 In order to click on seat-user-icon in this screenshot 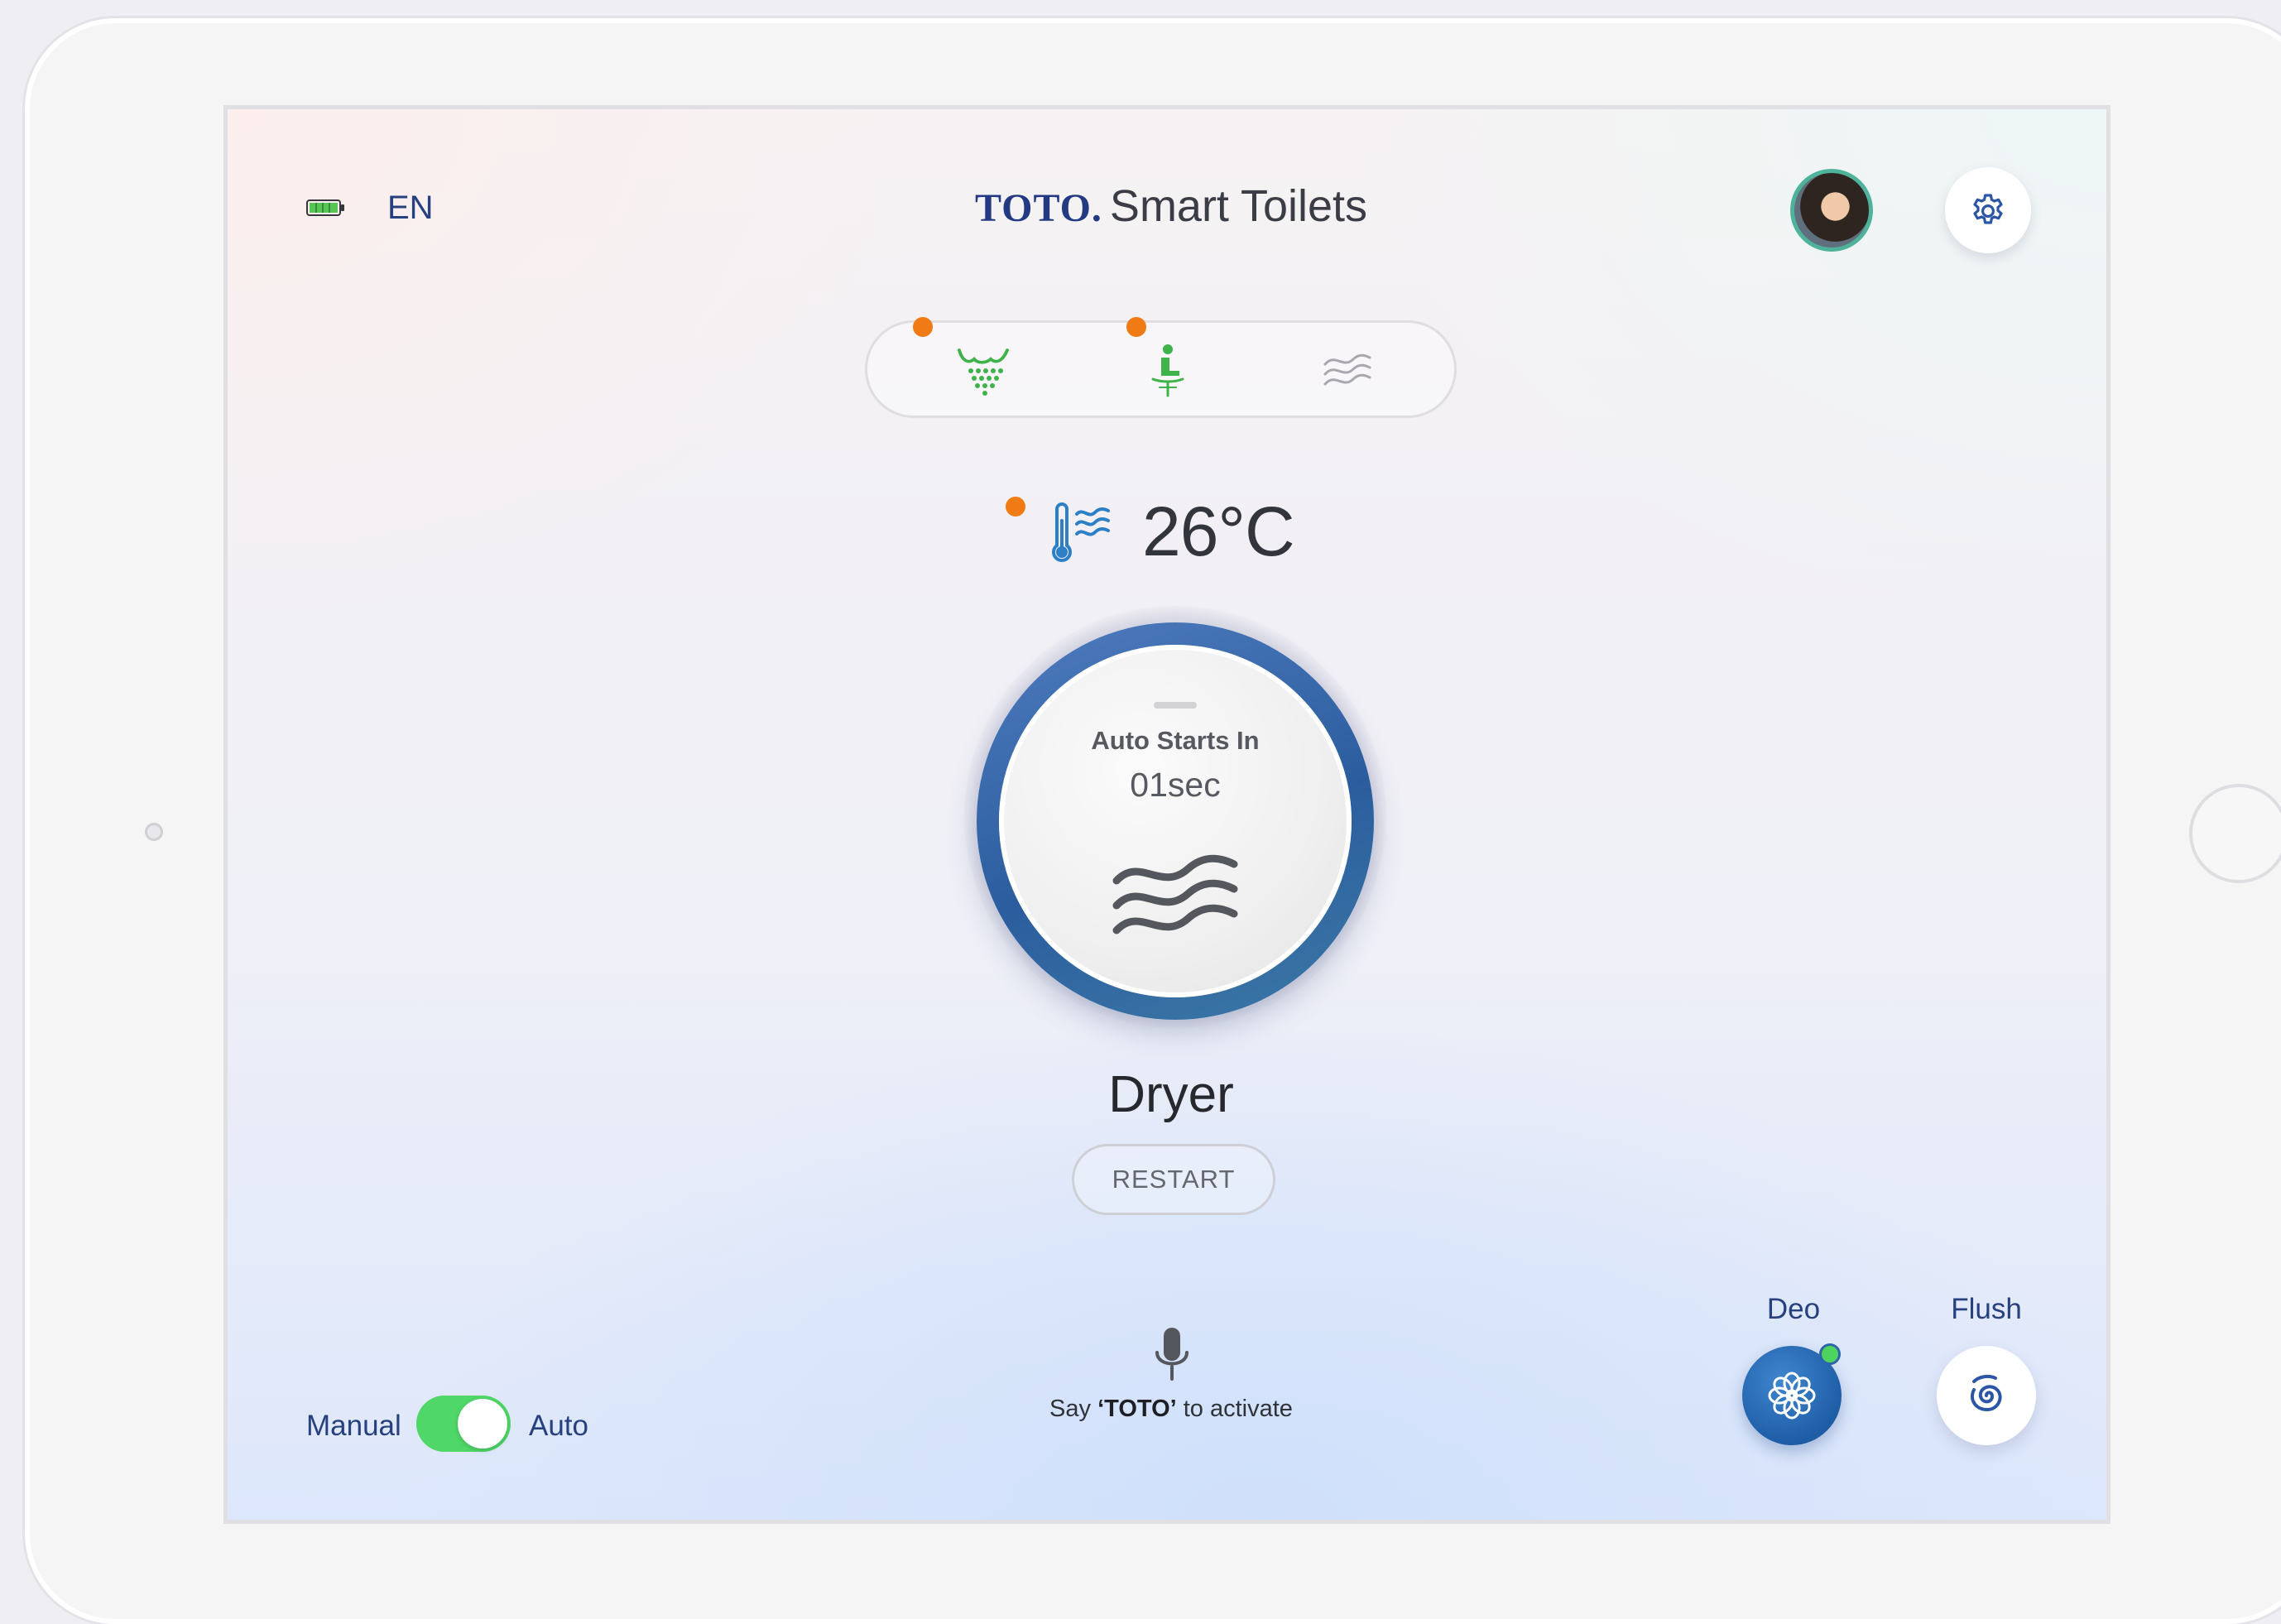, I will do `click(1165, 370)`.